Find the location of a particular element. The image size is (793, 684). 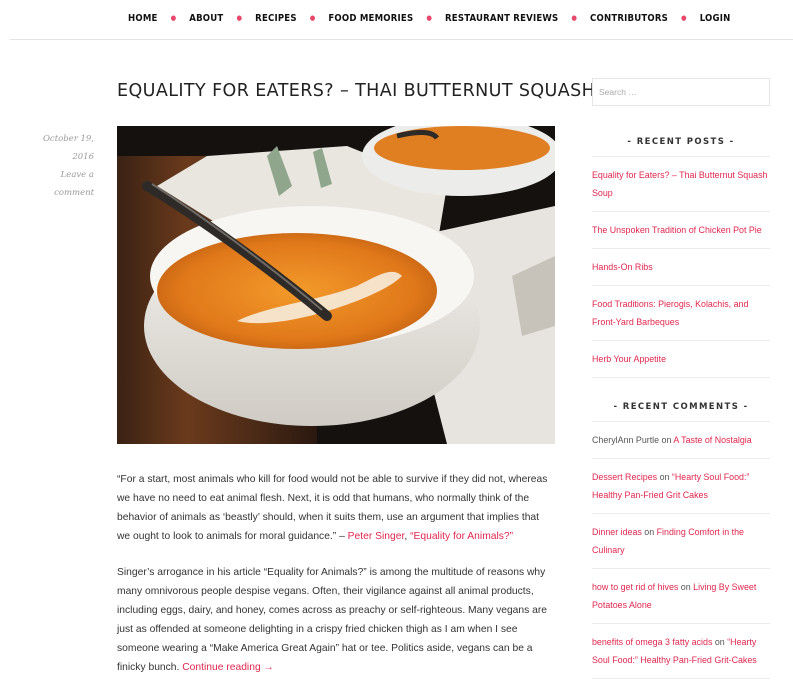

nav-item-contributors: CONTRIBUTORS is located at coordinates (629, 18).